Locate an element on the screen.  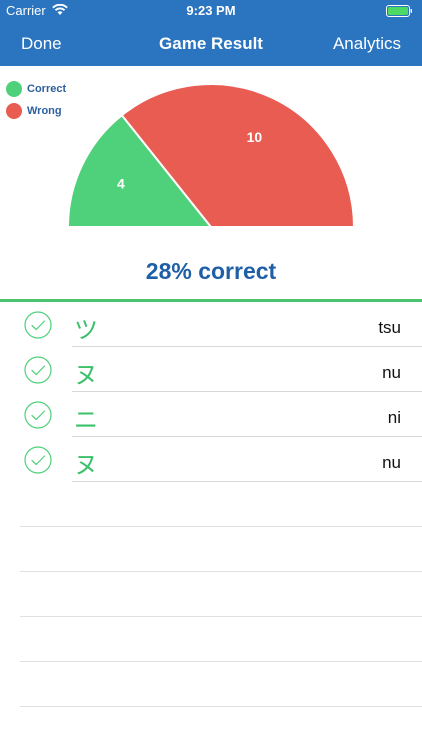
battery-icon is located at coordinates (400, 12).